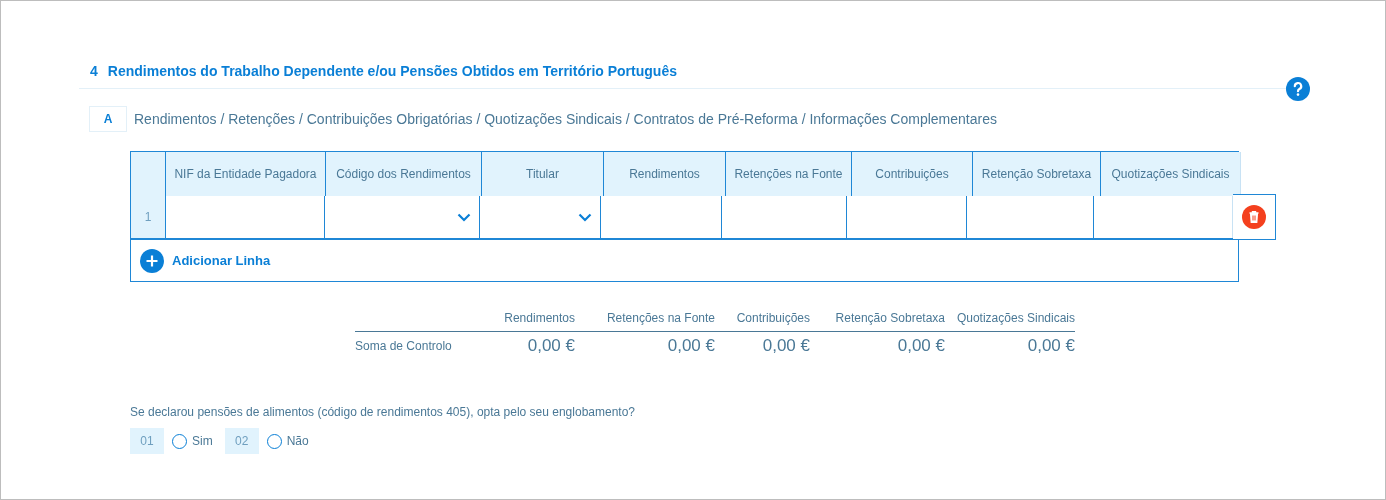 This screenshot has width=1386, height=500. I want to click on column-header: Titular, so click(543, 174).